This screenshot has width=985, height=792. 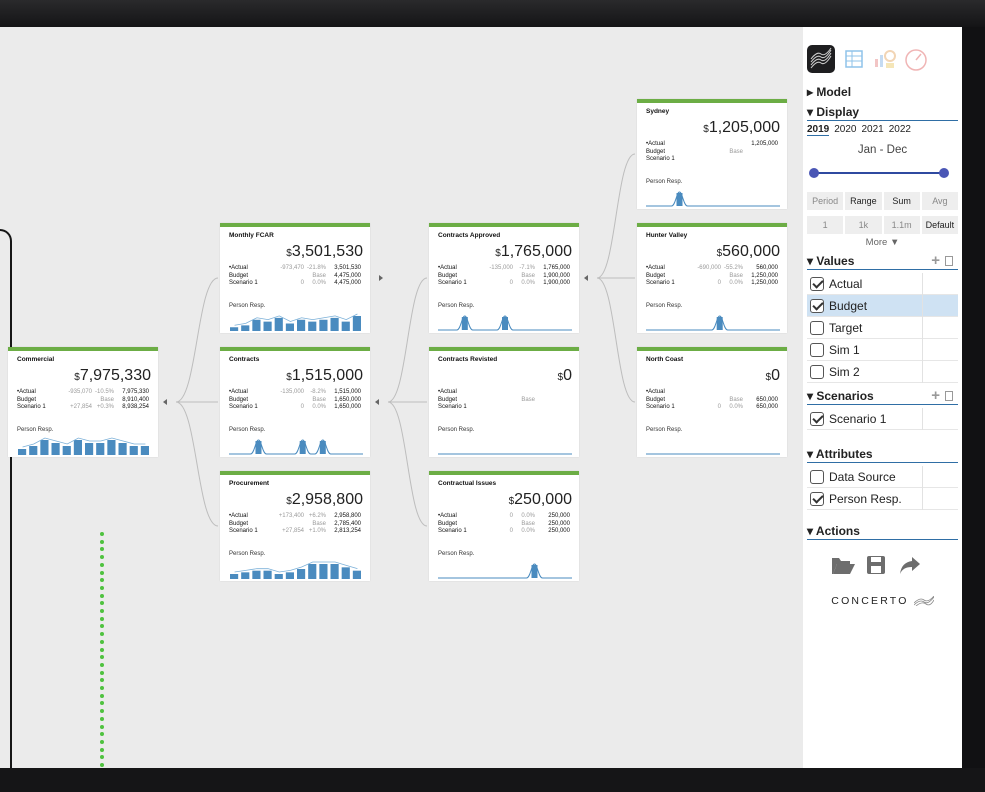 What do you see at coordinates (845, 129) in the screenshot?
I see `year-2020: 2020` at bounding box center [845, 129].